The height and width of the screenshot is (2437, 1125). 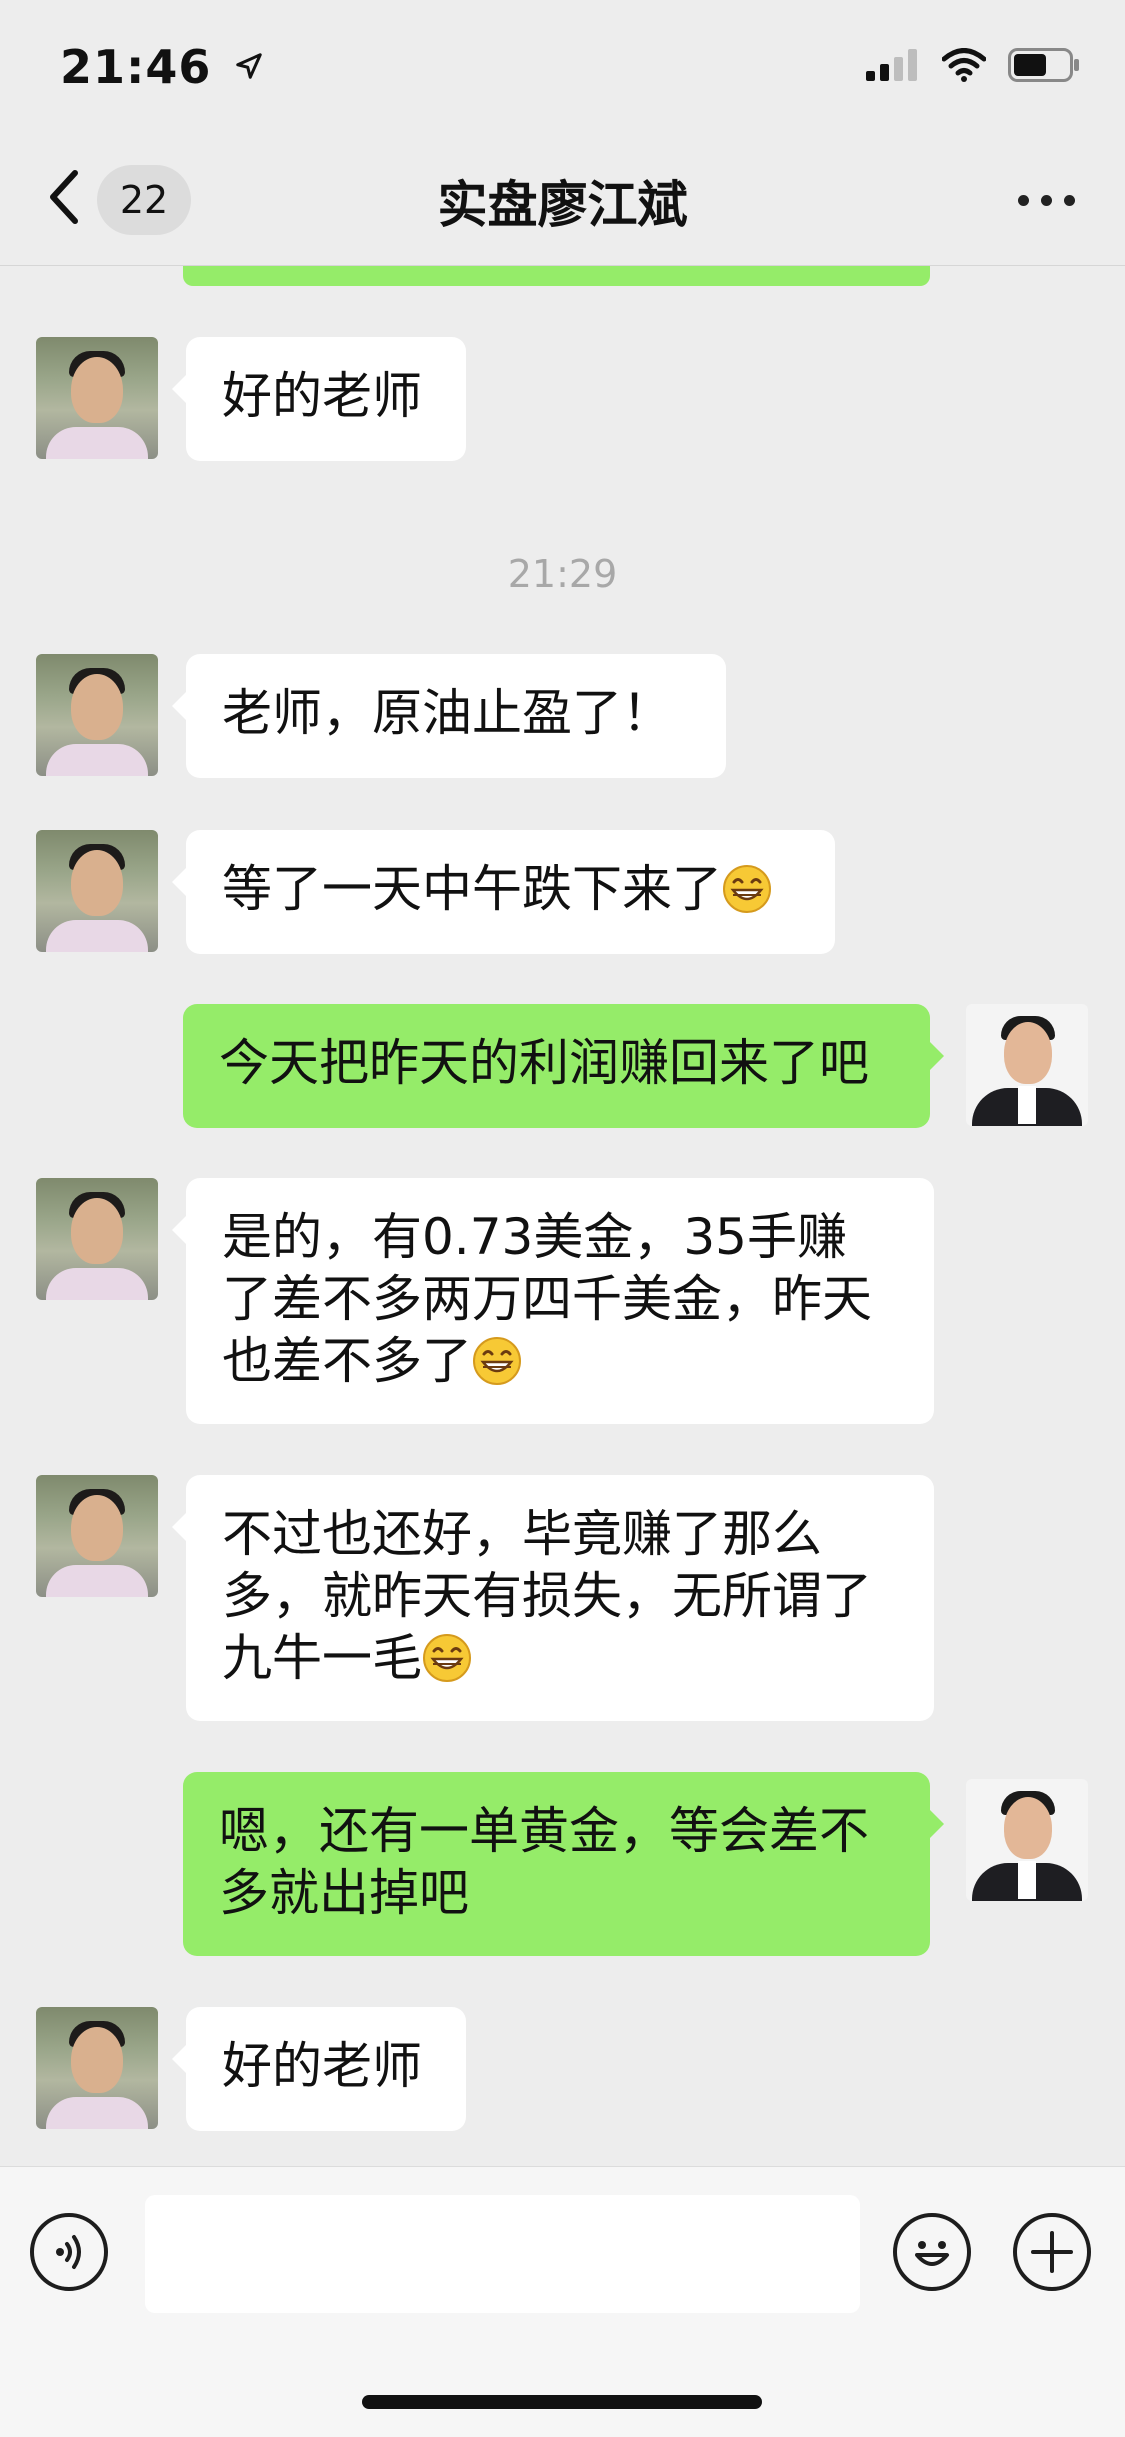 I want to click on message-timestamp: 21:29, so click(x=562, y=574).